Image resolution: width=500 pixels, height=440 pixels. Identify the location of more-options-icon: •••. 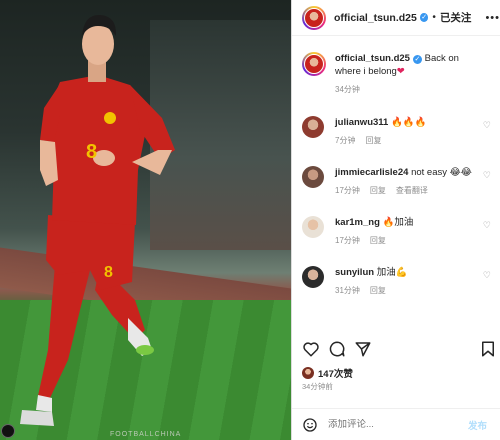
(492, 18).